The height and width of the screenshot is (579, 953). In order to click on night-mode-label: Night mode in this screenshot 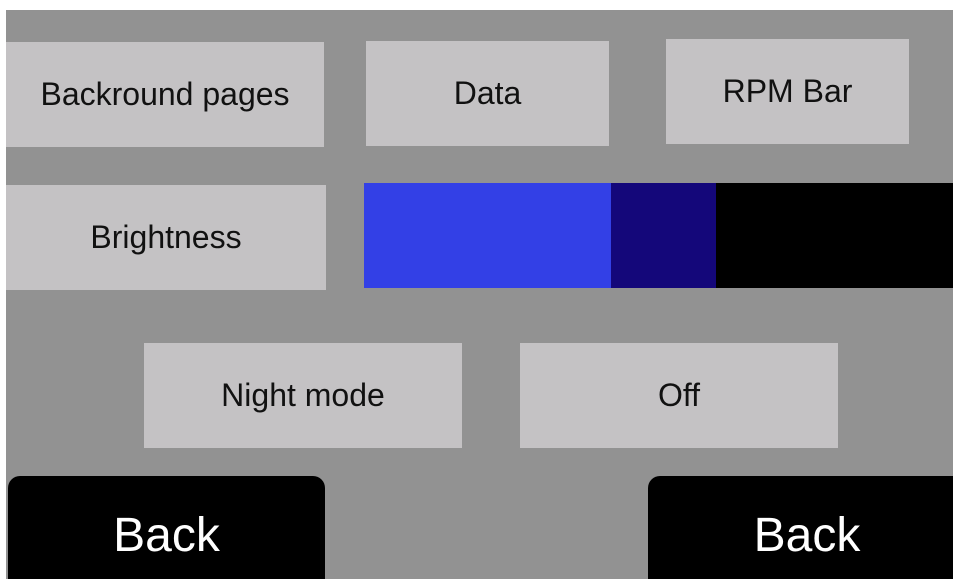, I will do `click(303, 395)`.